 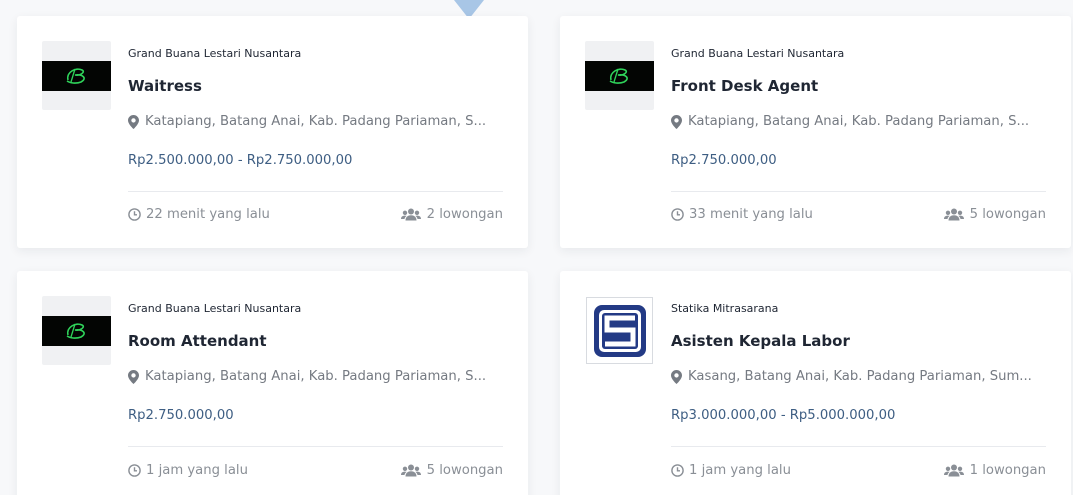 What do you see at coordinates (783, 415) in the screenshot?
I see `salary-range: Rp3.000.000,00 - Rp5.000.000,00` at bounding box center [783, 415].